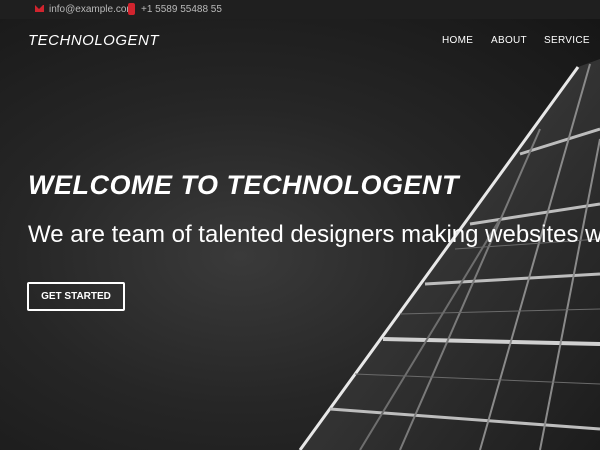  What do you see at coordinates (93, 40) in the screenshot?
I see `brand-logo: TECHNOLOGENT` at bounding box center [93, 40].